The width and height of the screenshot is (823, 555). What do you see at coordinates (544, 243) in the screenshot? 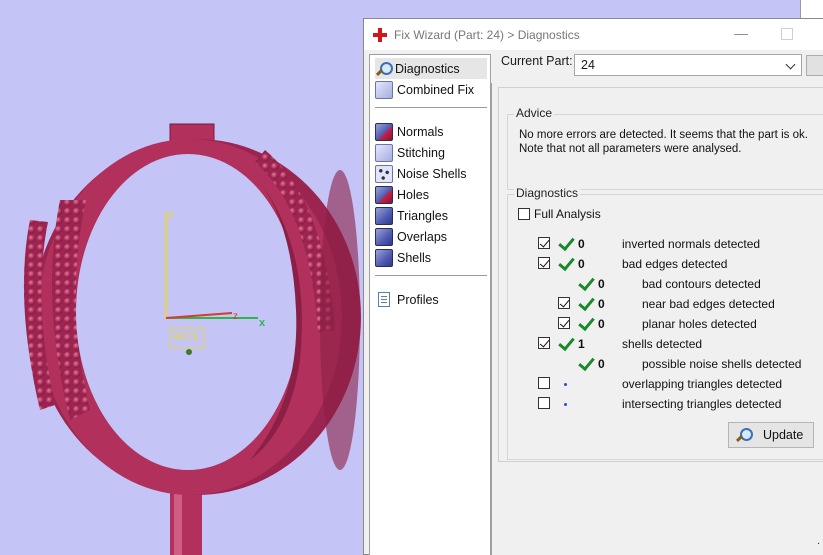
I see `inverted-normals-checkbox` at bounding box center [544, 243].